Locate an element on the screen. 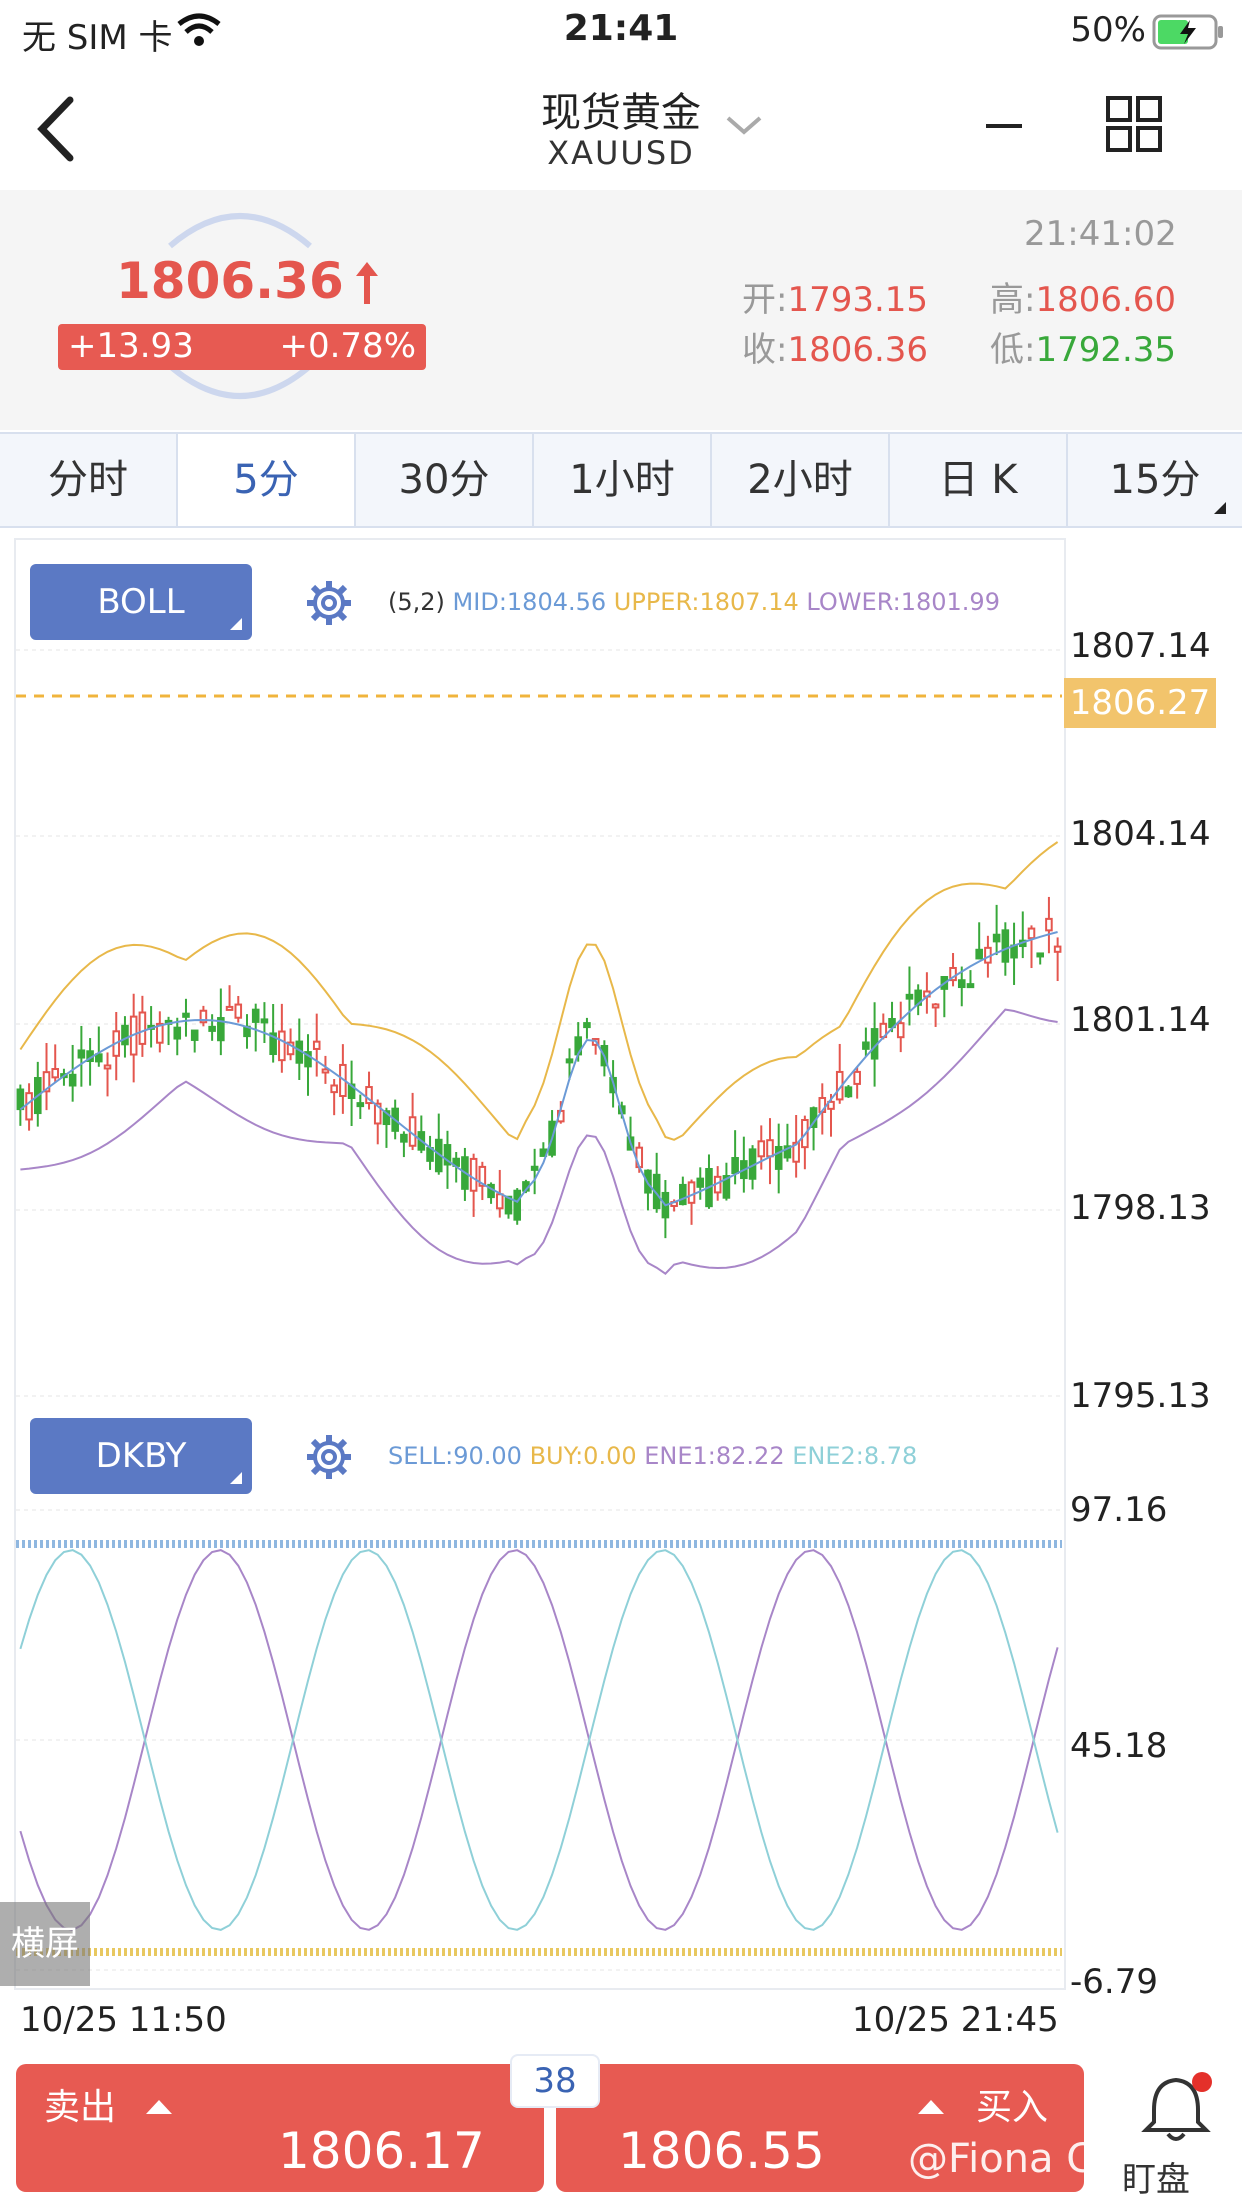 The image size is (1242, 2208). dkby-sell: SELL:90.00 is located at coordinates (455, 1456).